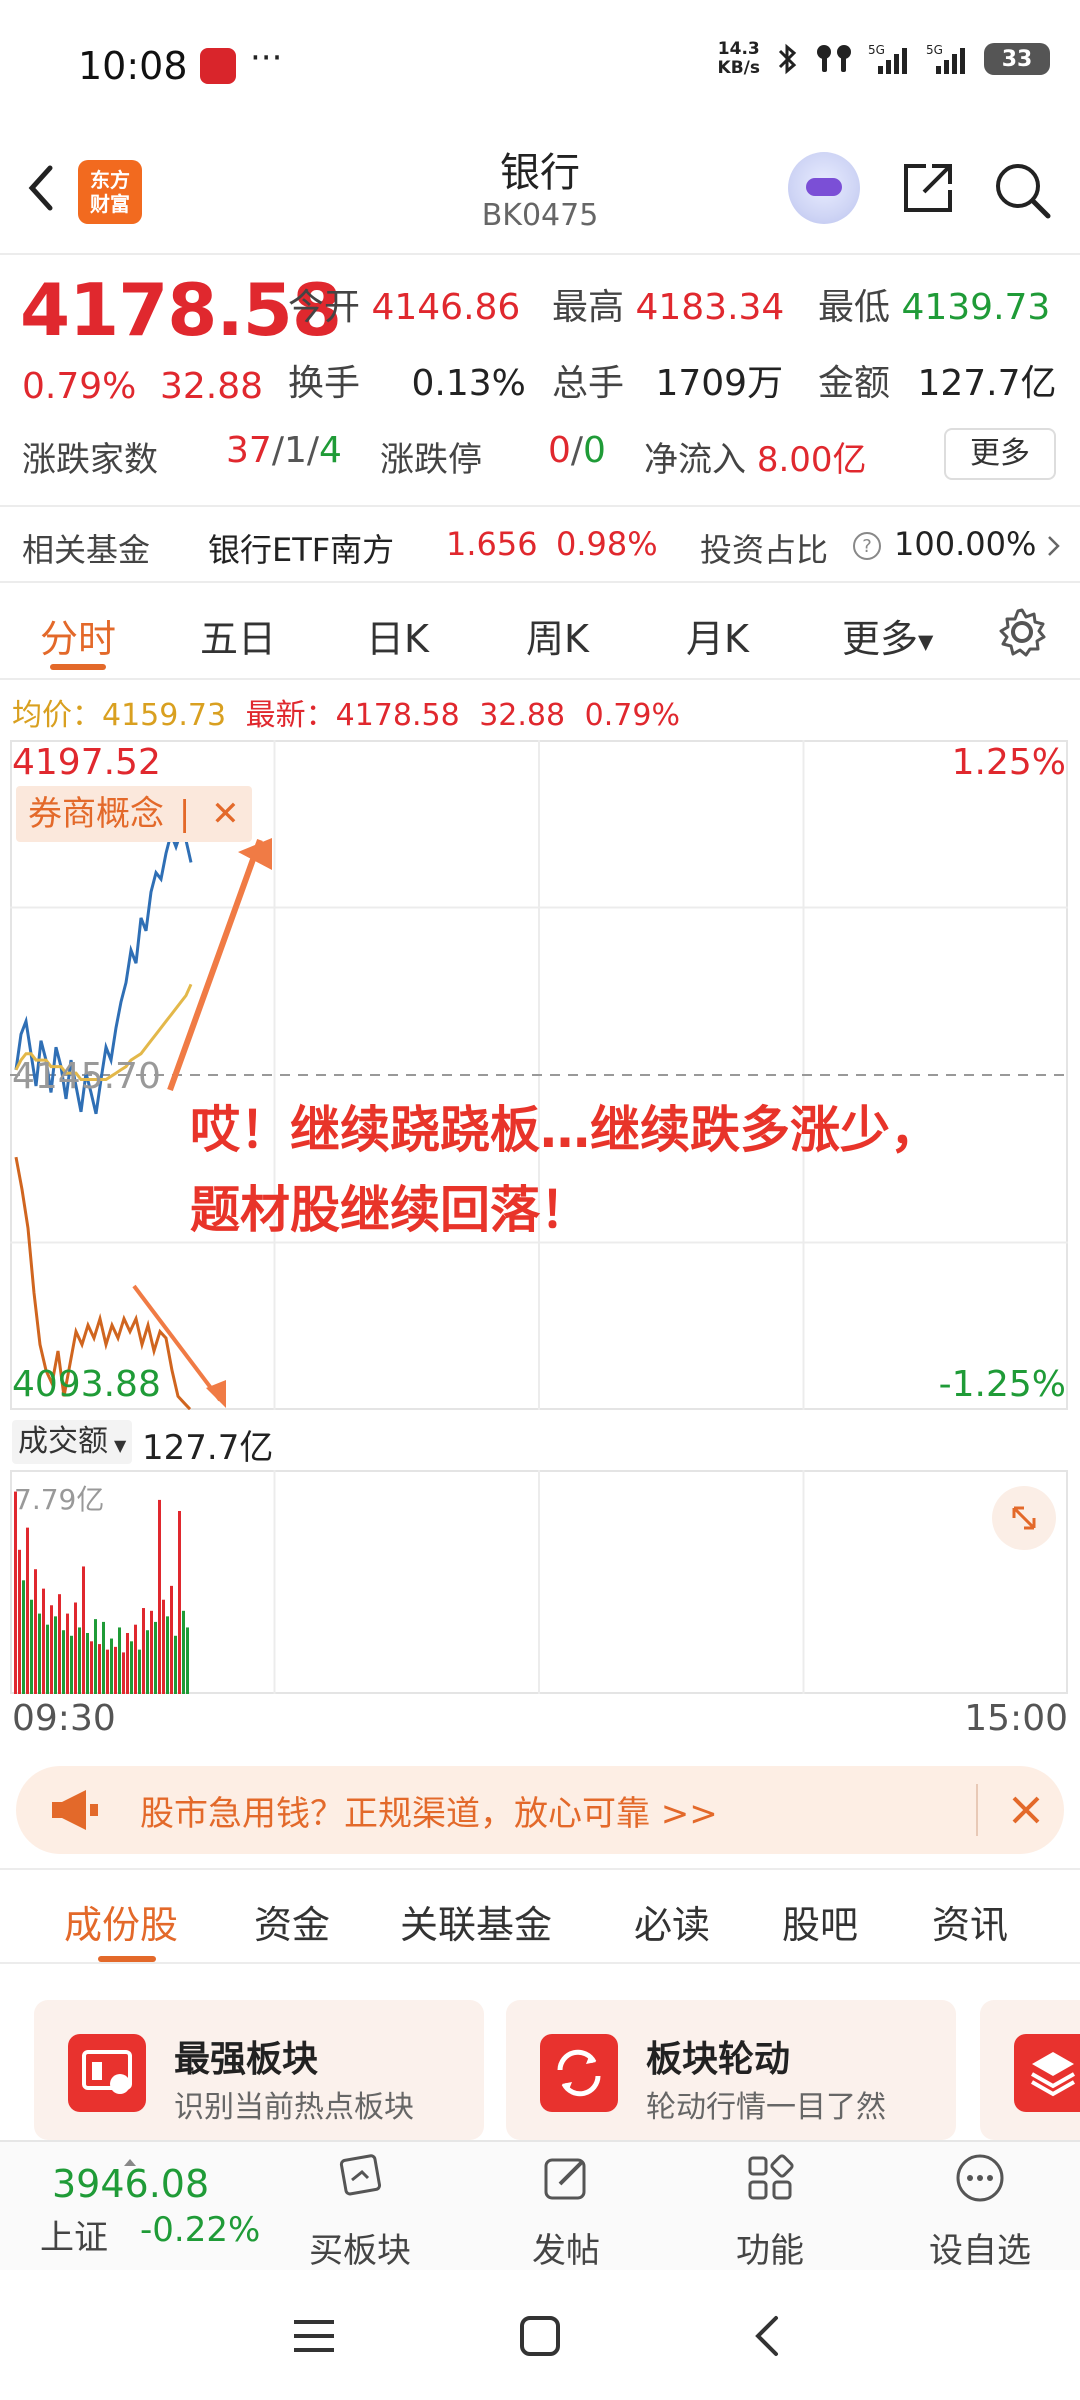  Describe the element at coordinates (238, 635) in the screenshot. I see `tab-five-day: 五日` at that location.